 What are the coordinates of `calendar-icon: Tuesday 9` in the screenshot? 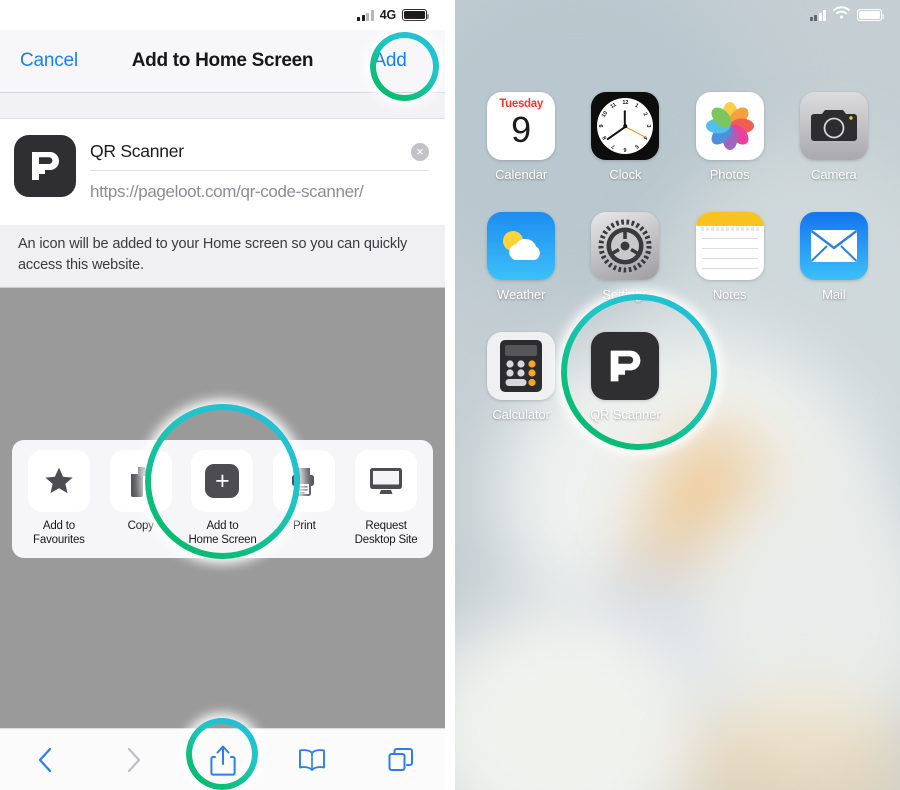 It's located at (521, 126).